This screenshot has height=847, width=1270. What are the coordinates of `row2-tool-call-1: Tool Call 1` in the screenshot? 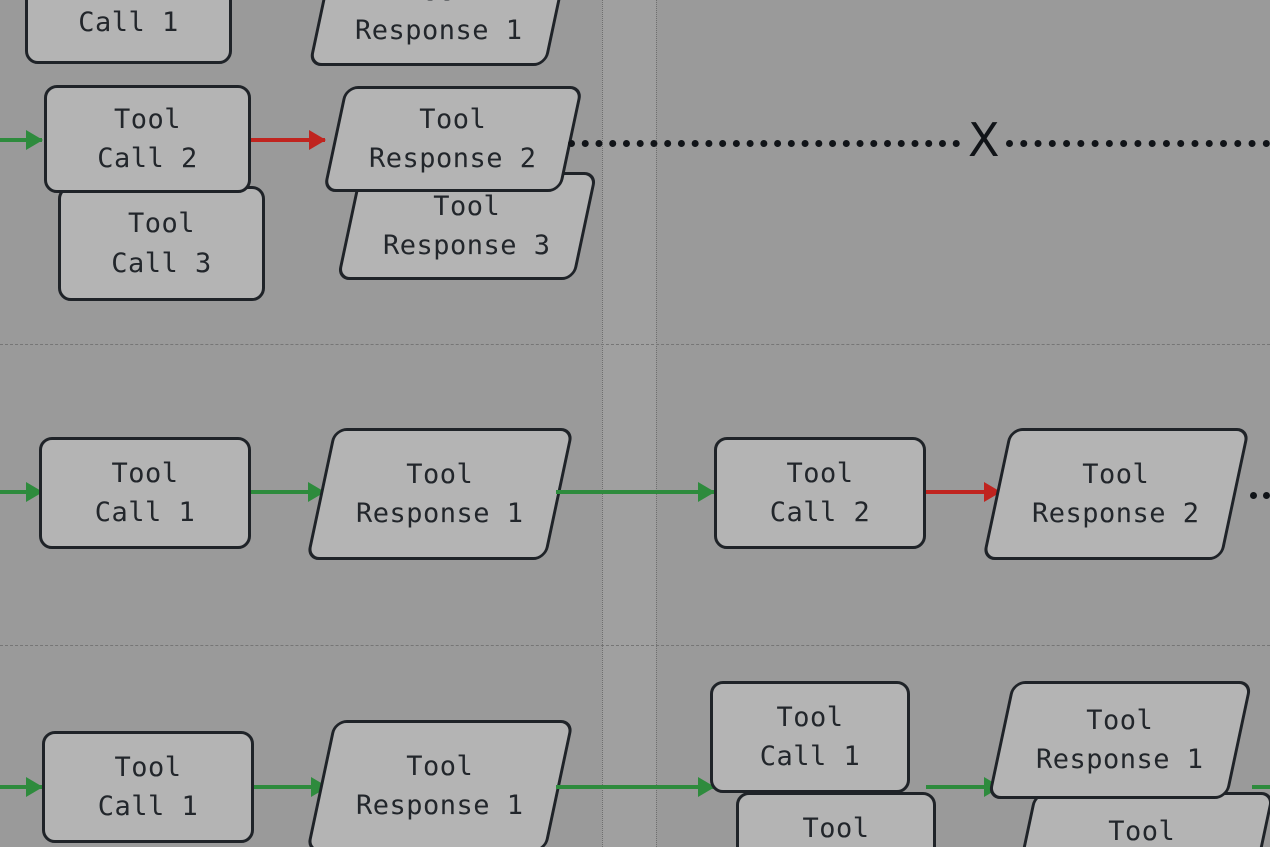 It's located at (145, 493).